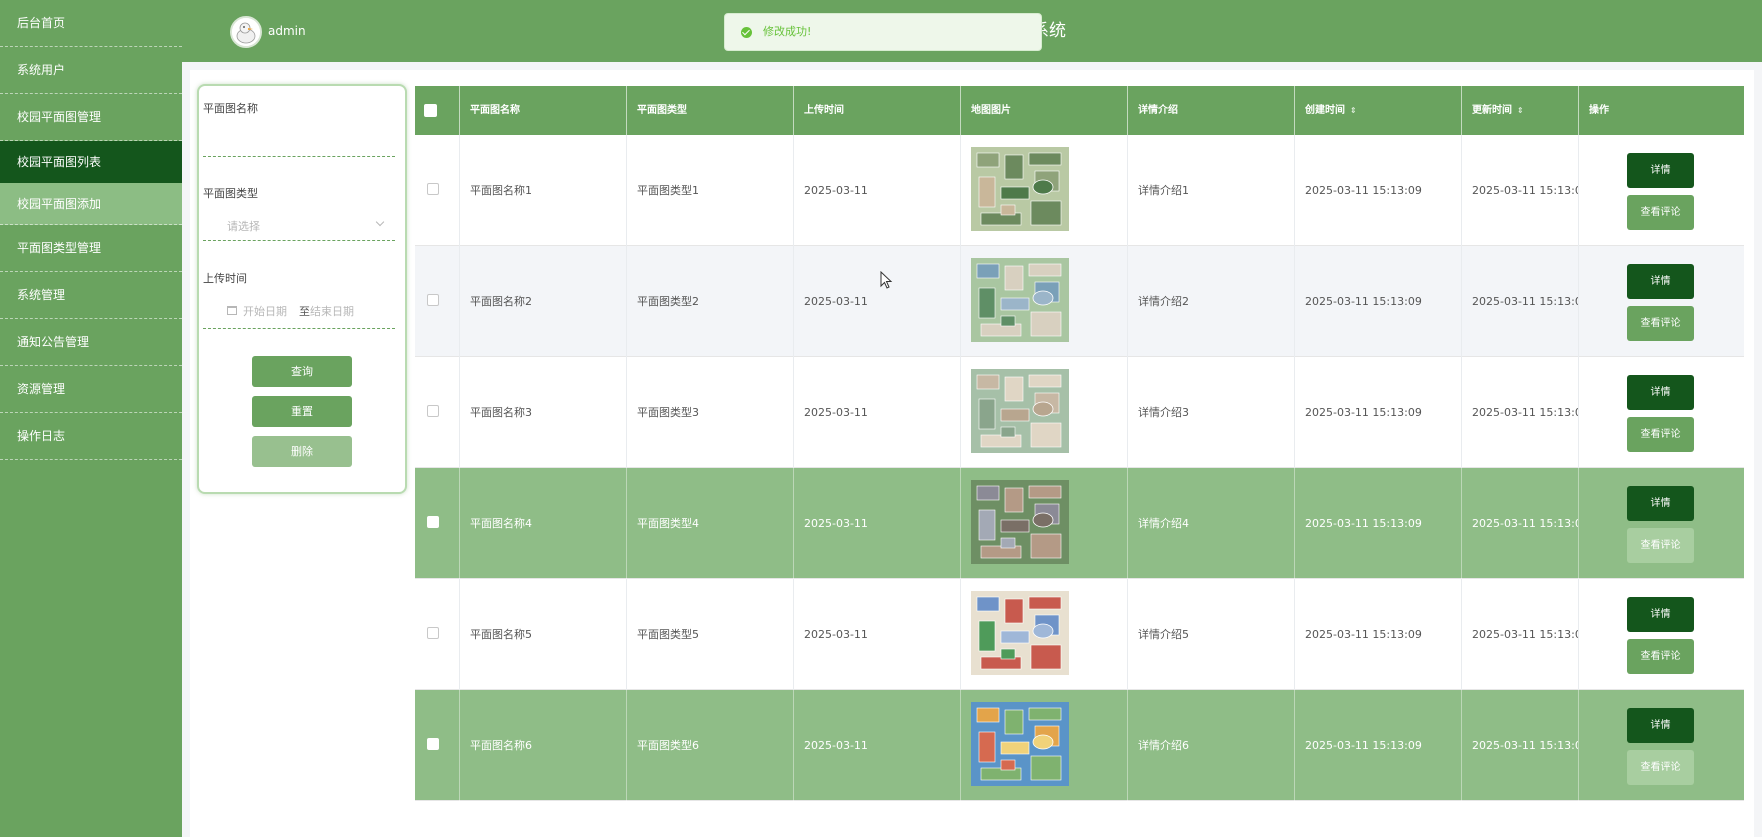 This screenshot has width=1762, height=837. I want to click on cell-detail: 详情介绍3, so click(1211, 412).